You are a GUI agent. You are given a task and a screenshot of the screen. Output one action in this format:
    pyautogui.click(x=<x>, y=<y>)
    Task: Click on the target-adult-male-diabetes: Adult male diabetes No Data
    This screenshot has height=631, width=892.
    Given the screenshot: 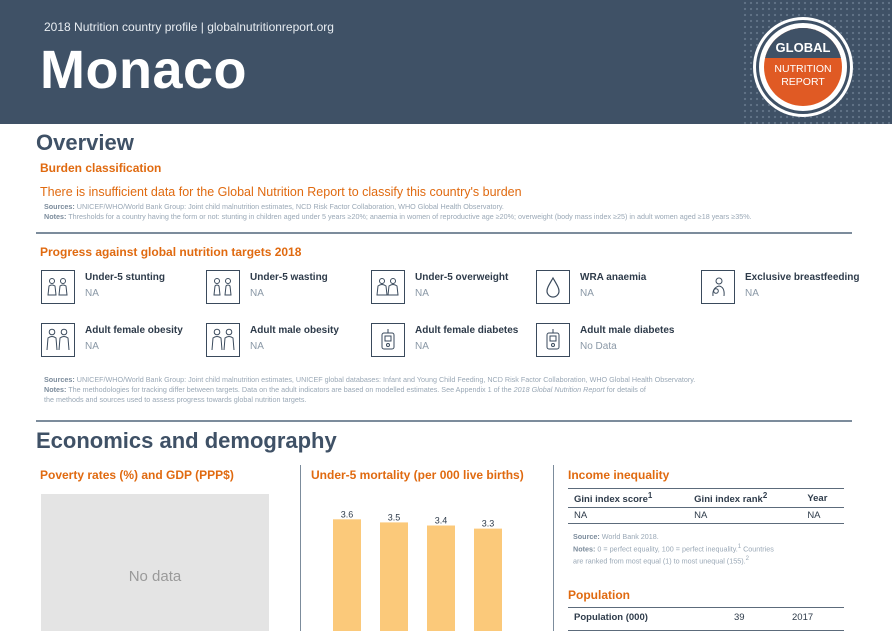 What is the action you would take?
    pyautogui.click(x=616, y=343)
    